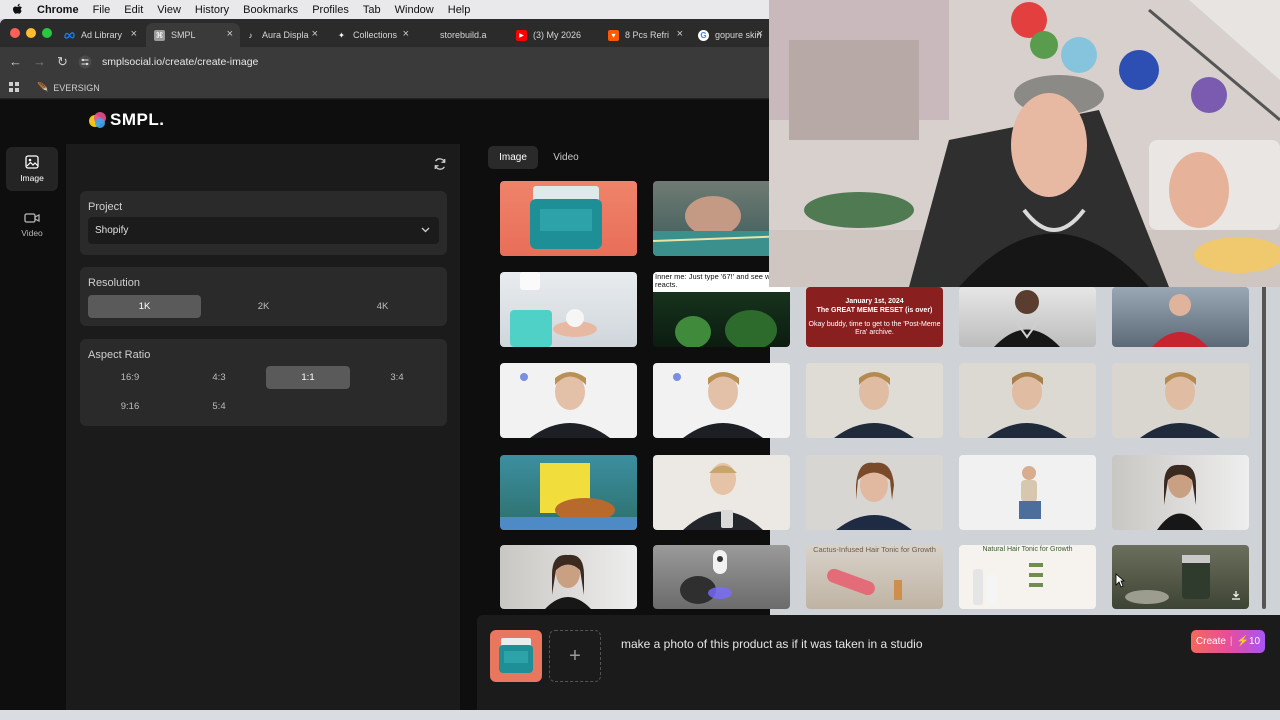 The height and width of the screenshot is (720, 1280). What do you see at coordinates (874, 496) in the screenshot?
I see `girl-portrait-image` at bounding box center [874, 496].